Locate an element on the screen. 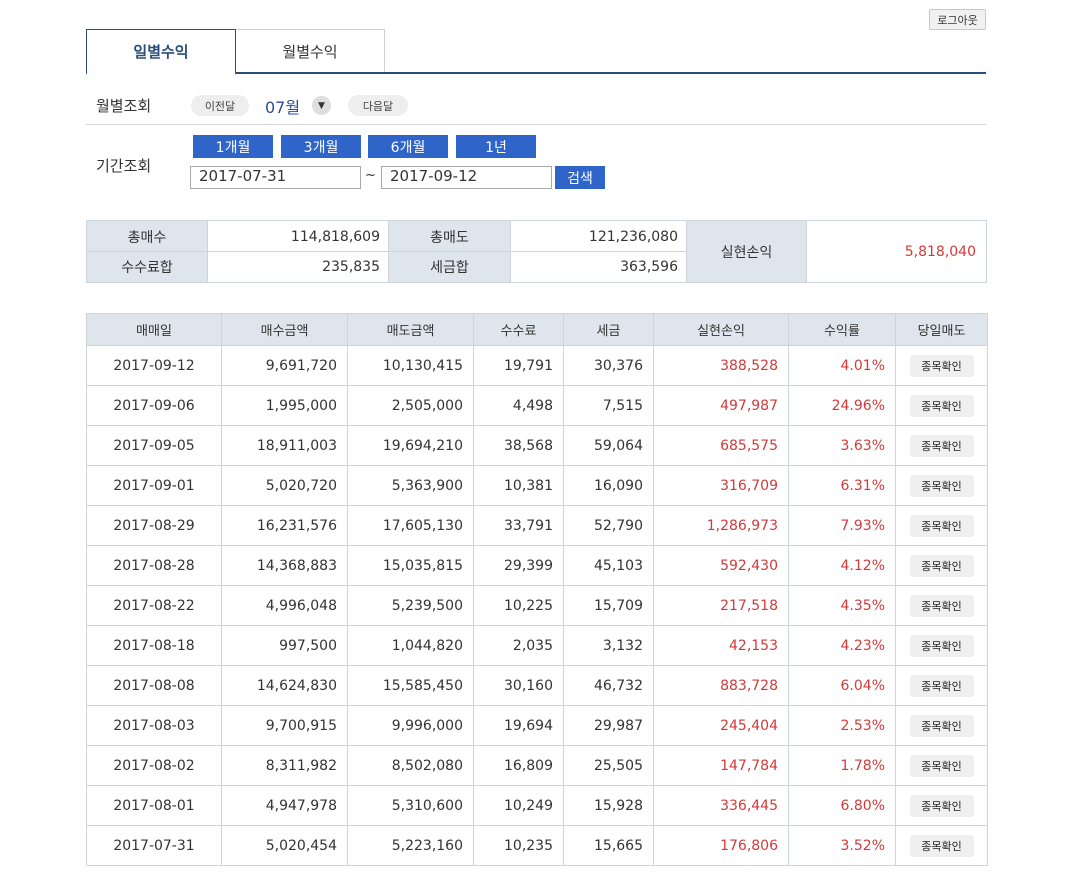  cell-buy-amount: 14,624,830 is located at coordinates (284, 685).